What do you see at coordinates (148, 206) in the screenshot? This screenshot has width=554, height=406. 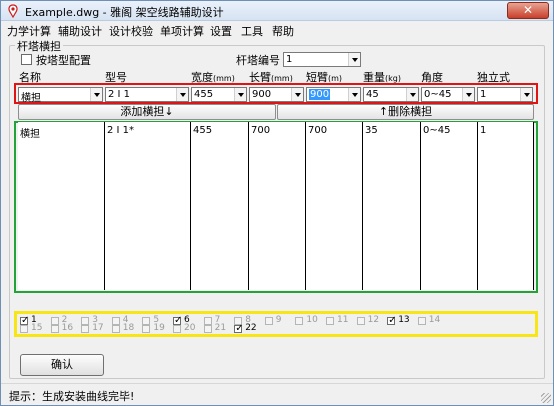 I see `table-col-model: 2 I 1*` at bounding box center [148, 206].